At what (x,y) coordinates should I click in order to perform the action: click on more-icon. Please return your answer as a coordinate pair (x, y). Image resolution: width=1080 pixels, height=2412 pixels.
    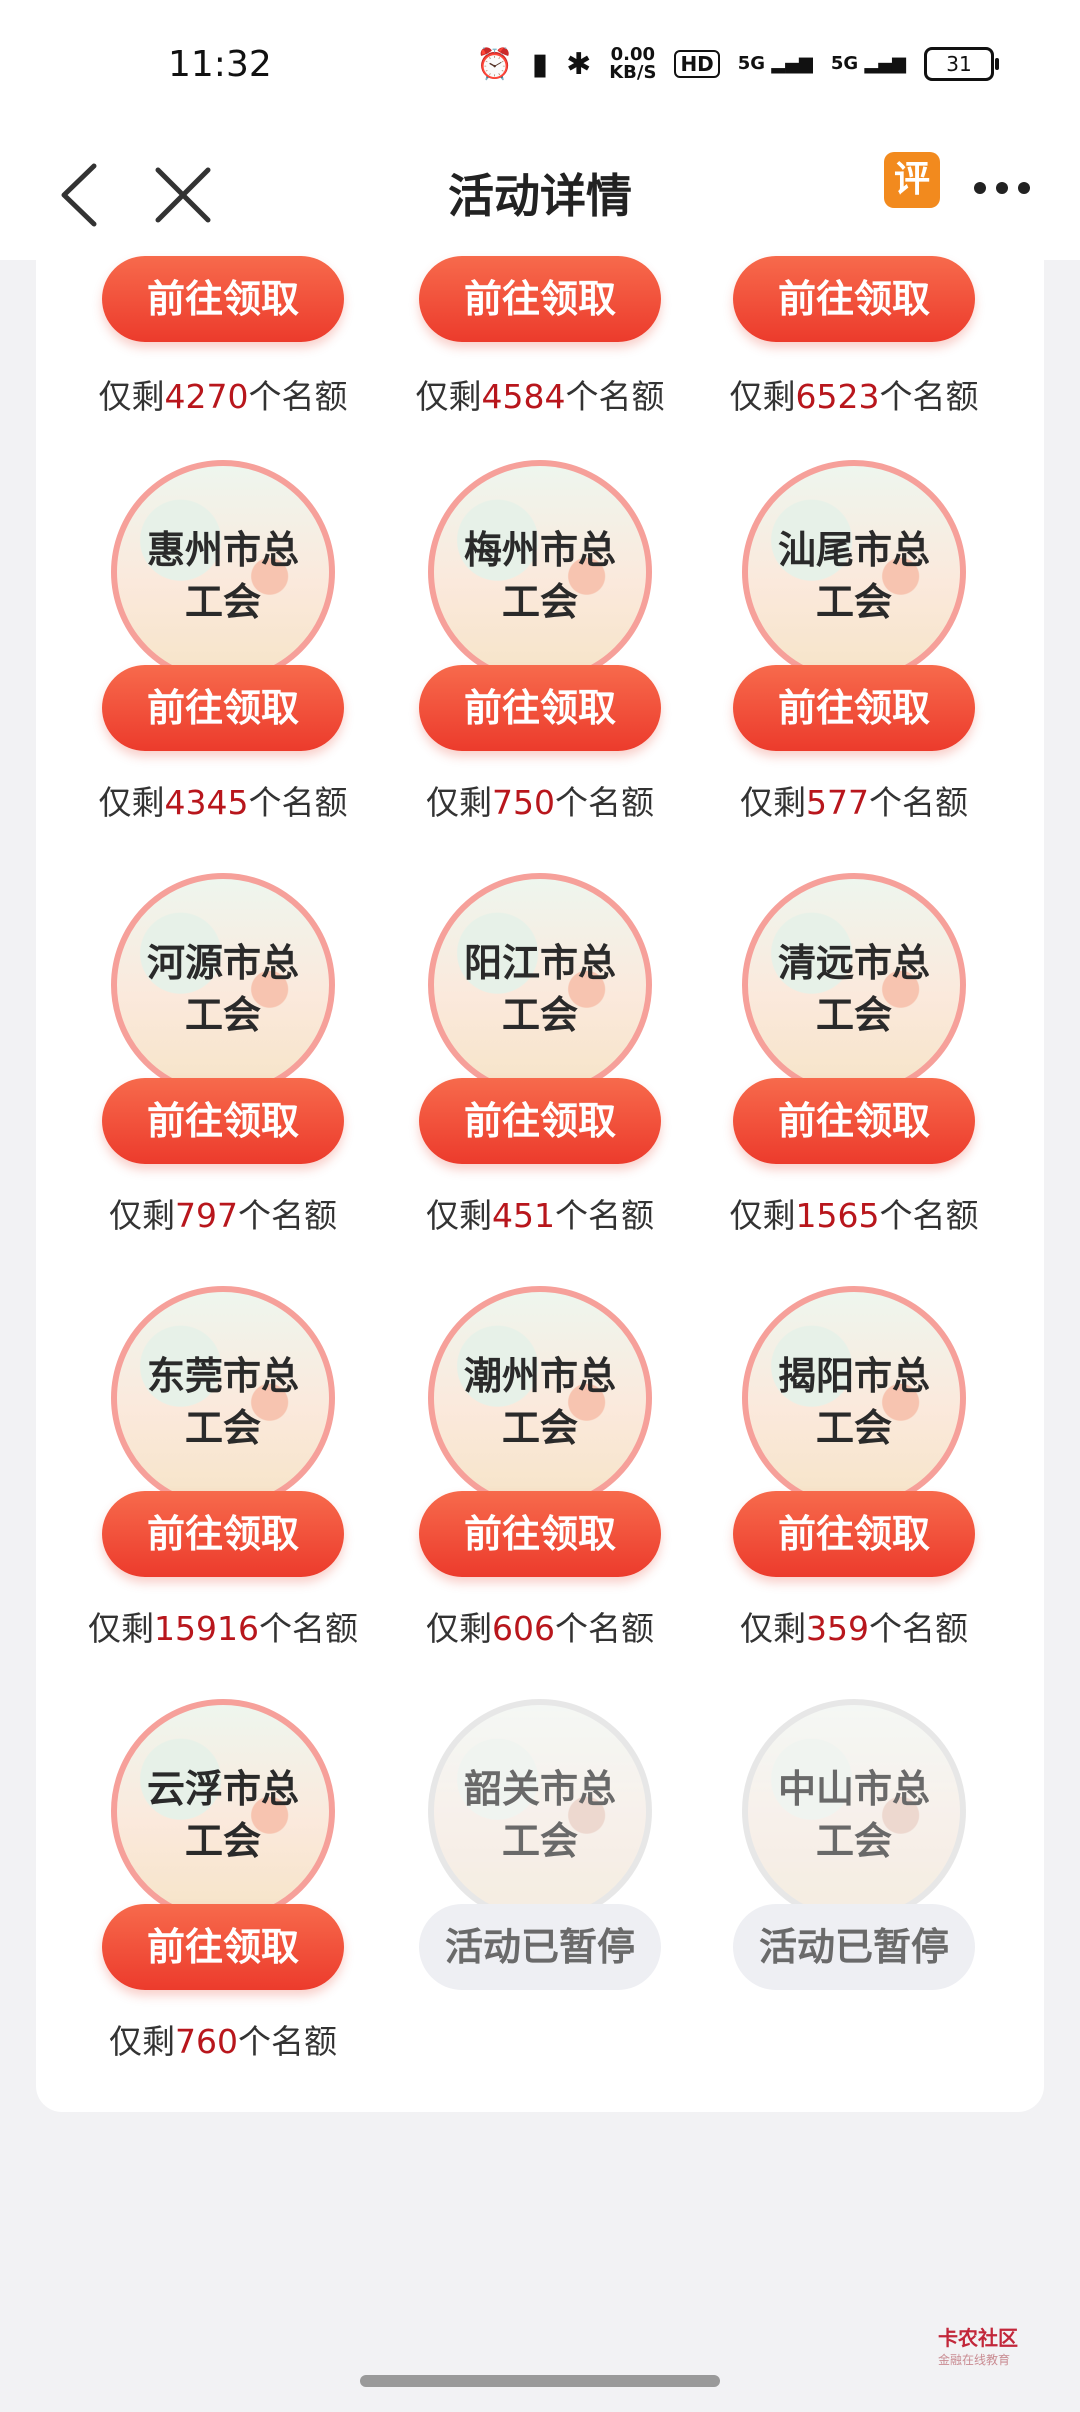
    Looking at the image, I should click on (1002, 188).